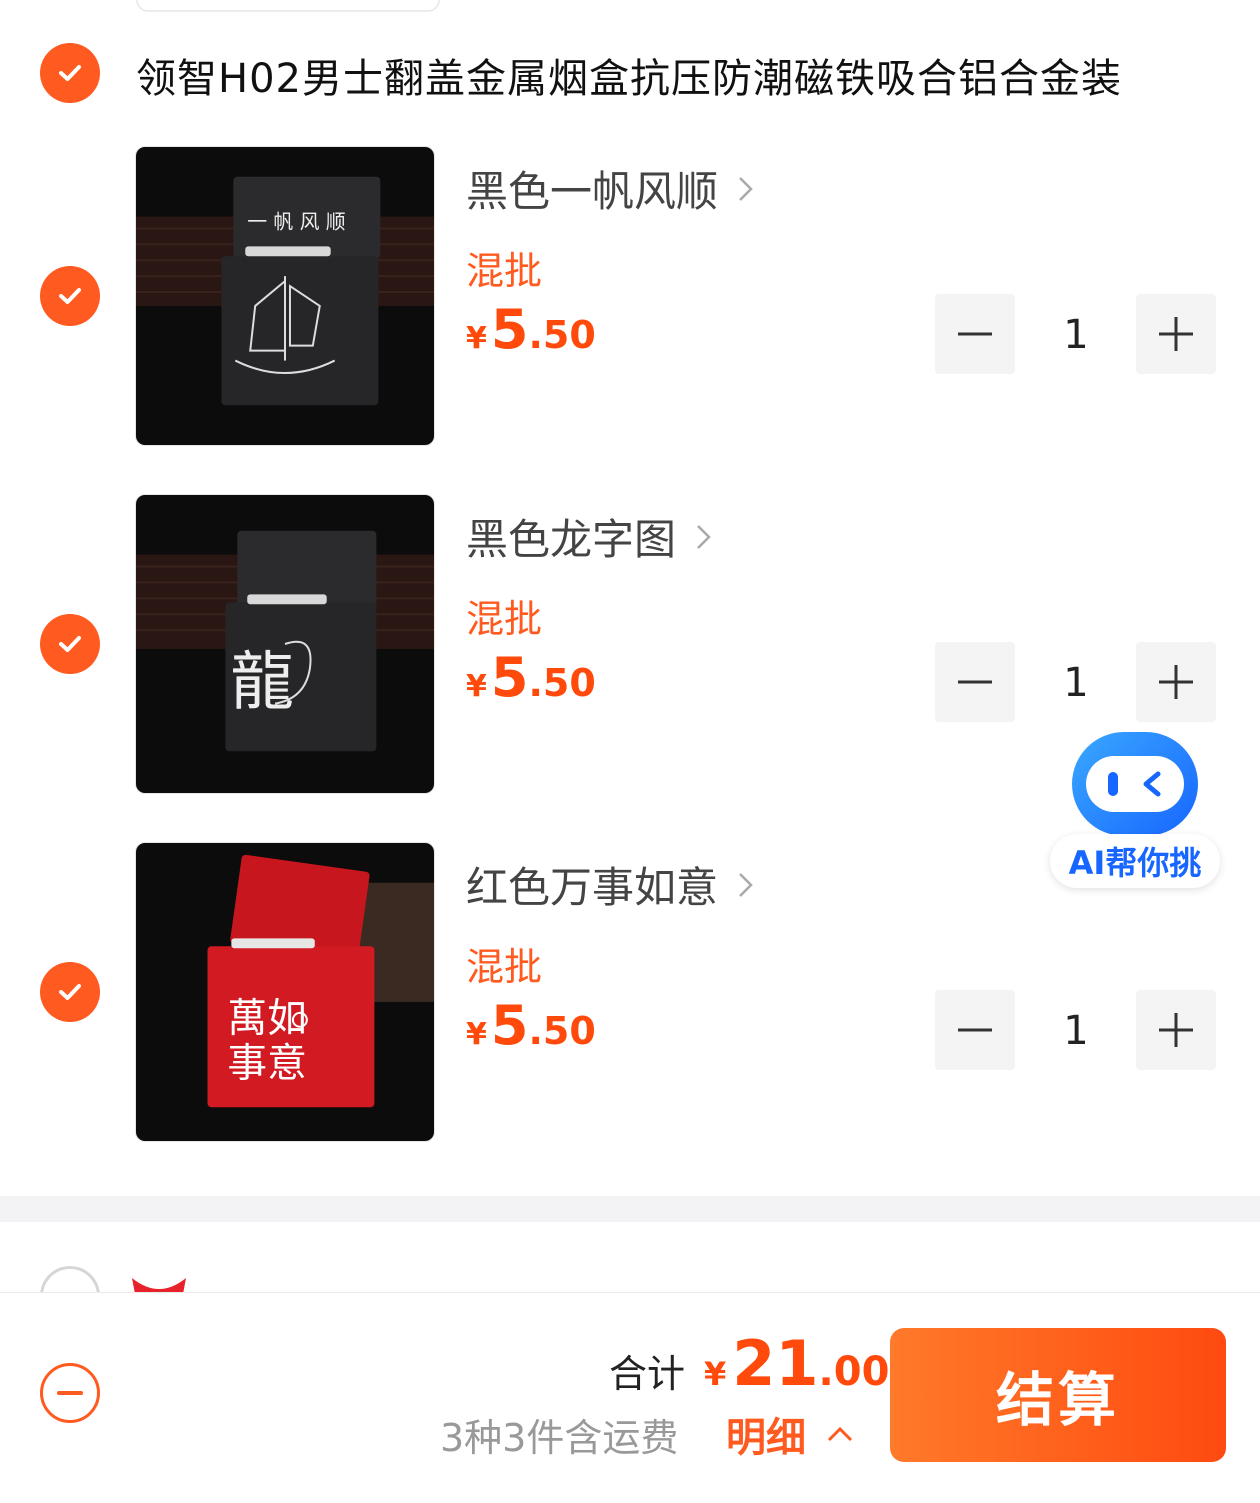  Describe the element at coordinates (285, 296) in the screenshot. I see `product-image: 一 帆 风 顺` at that location.